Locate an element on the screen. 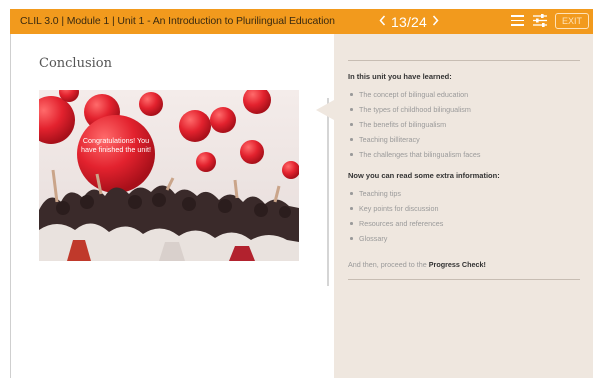 This screenshot has width=593, height=378. list-item: The benefits of bilingualism is located at coordinates (414, 126).